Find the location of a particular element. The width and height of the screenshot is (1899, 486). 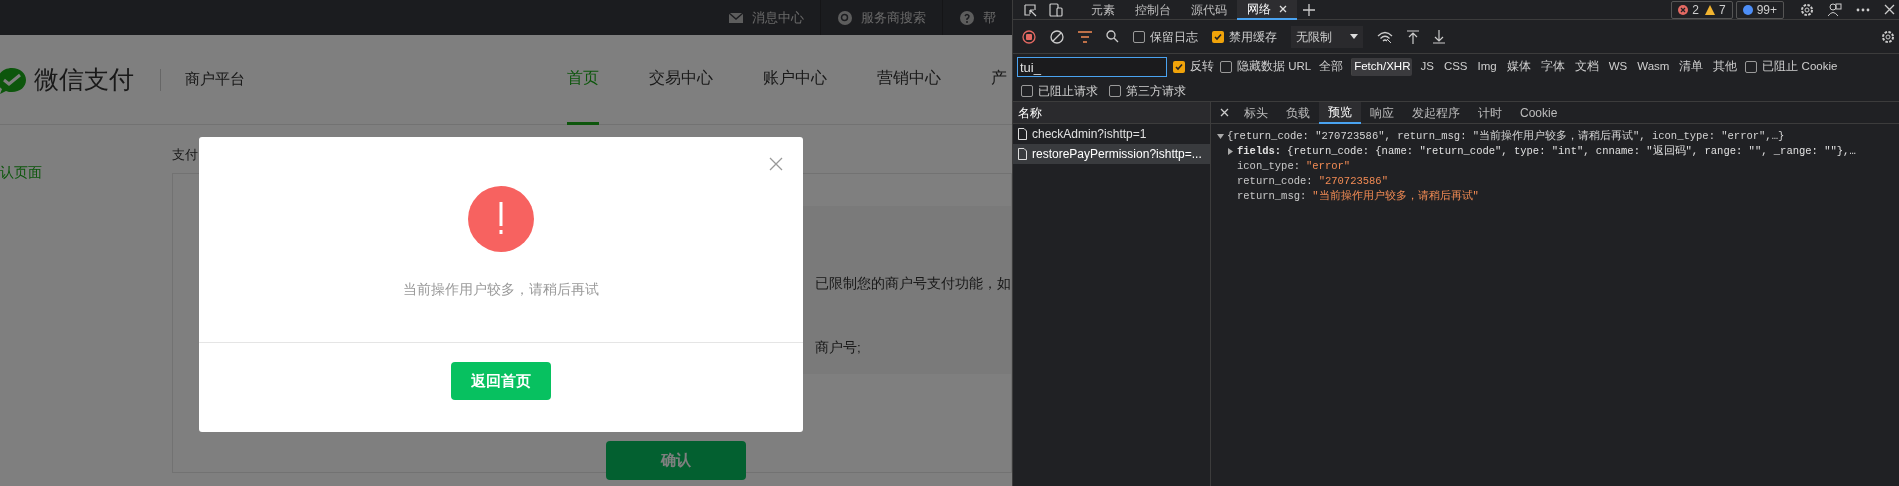

collapsed-arrow-icon is located at coordinates (1230, 151).